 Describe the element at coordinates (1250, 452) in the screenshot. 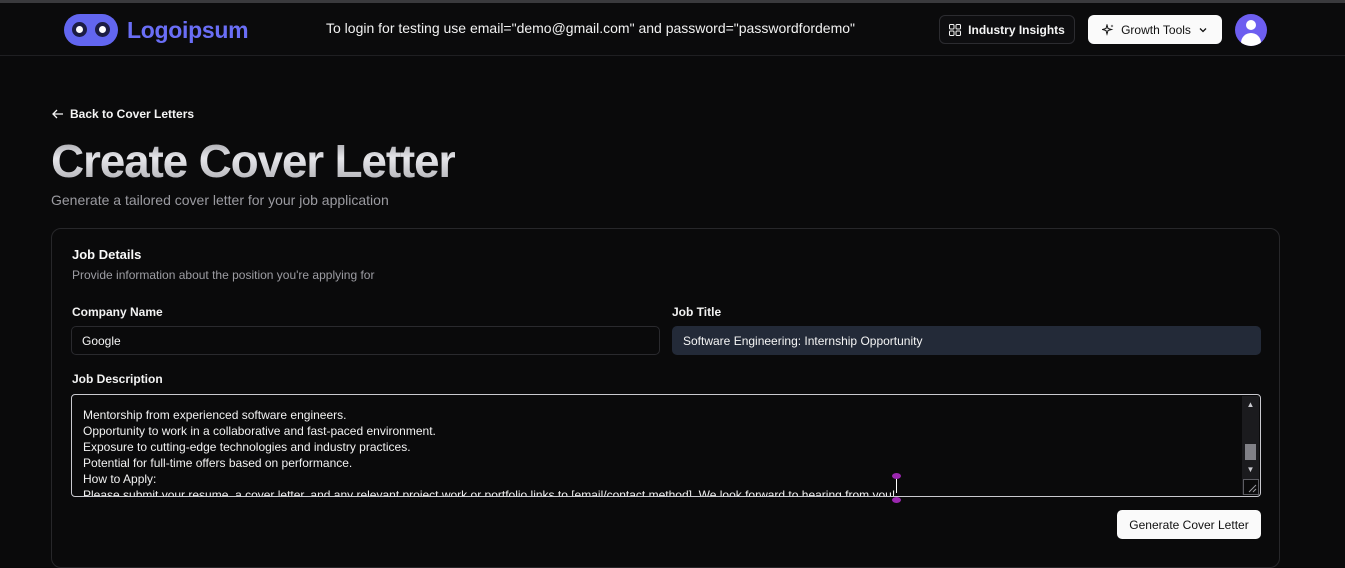

I see `scrollbar-thumb` at that location.